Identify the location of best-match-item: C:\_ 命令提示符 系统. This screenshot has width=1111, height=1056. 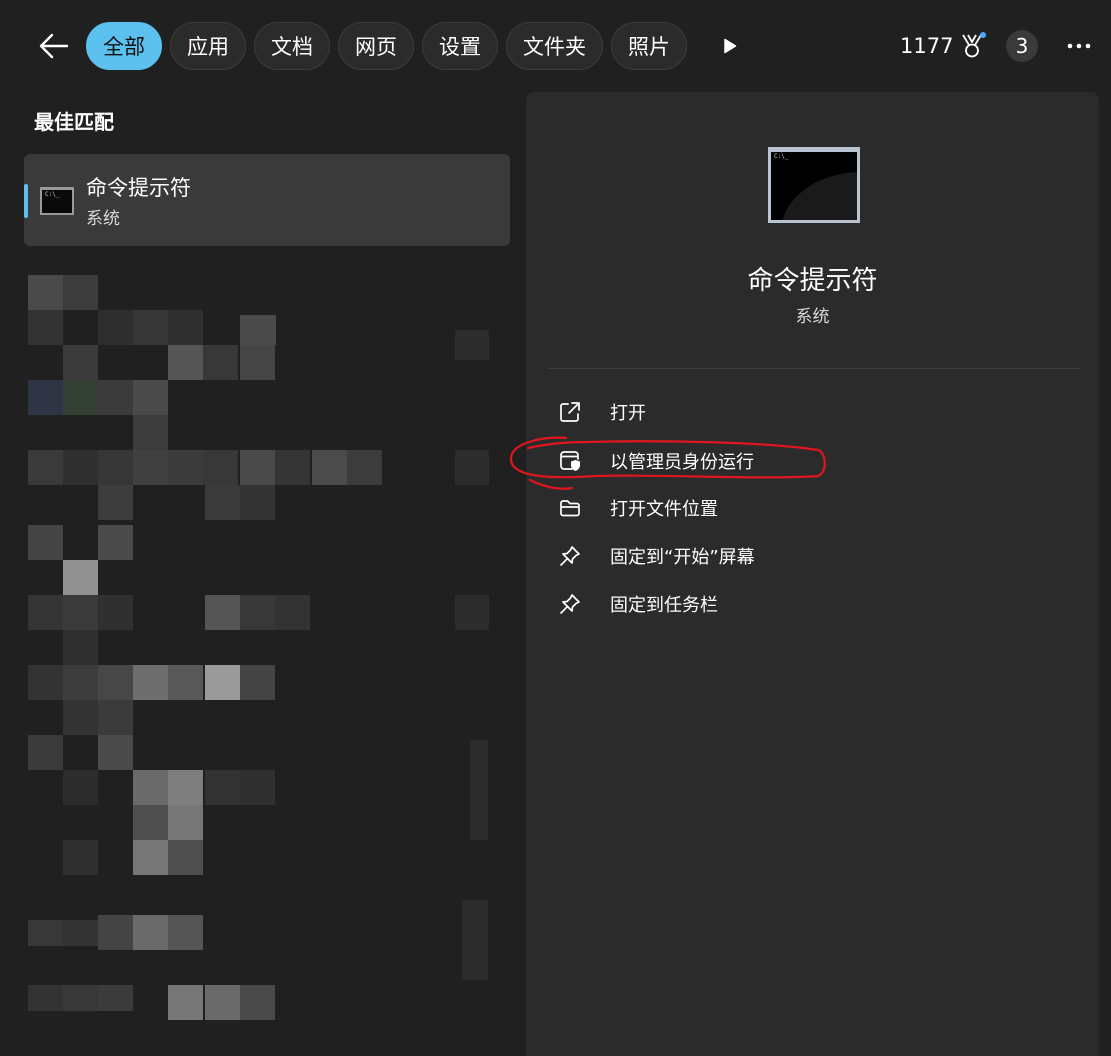
(267, 200).